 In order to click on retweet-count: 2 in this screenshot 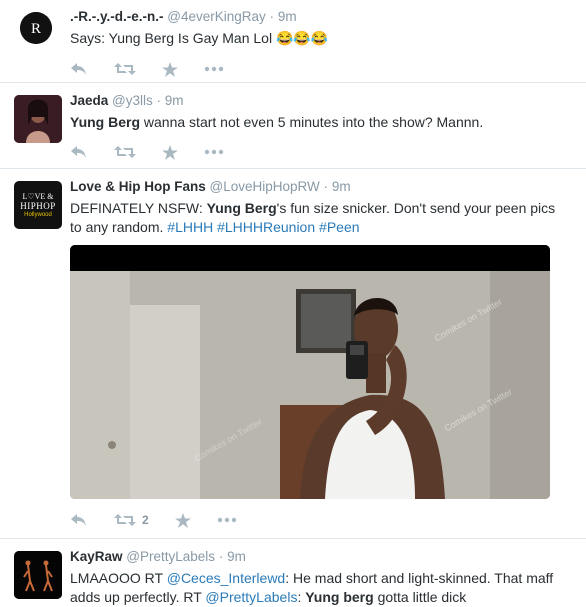, I will do `click(145, 520)`.